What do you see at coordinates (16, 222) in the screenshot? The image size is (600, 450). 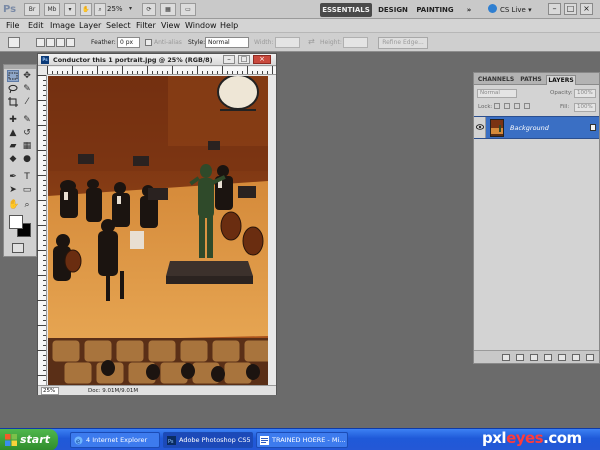 I see `foreground-color-swatch` at bounding box center [16, 222].